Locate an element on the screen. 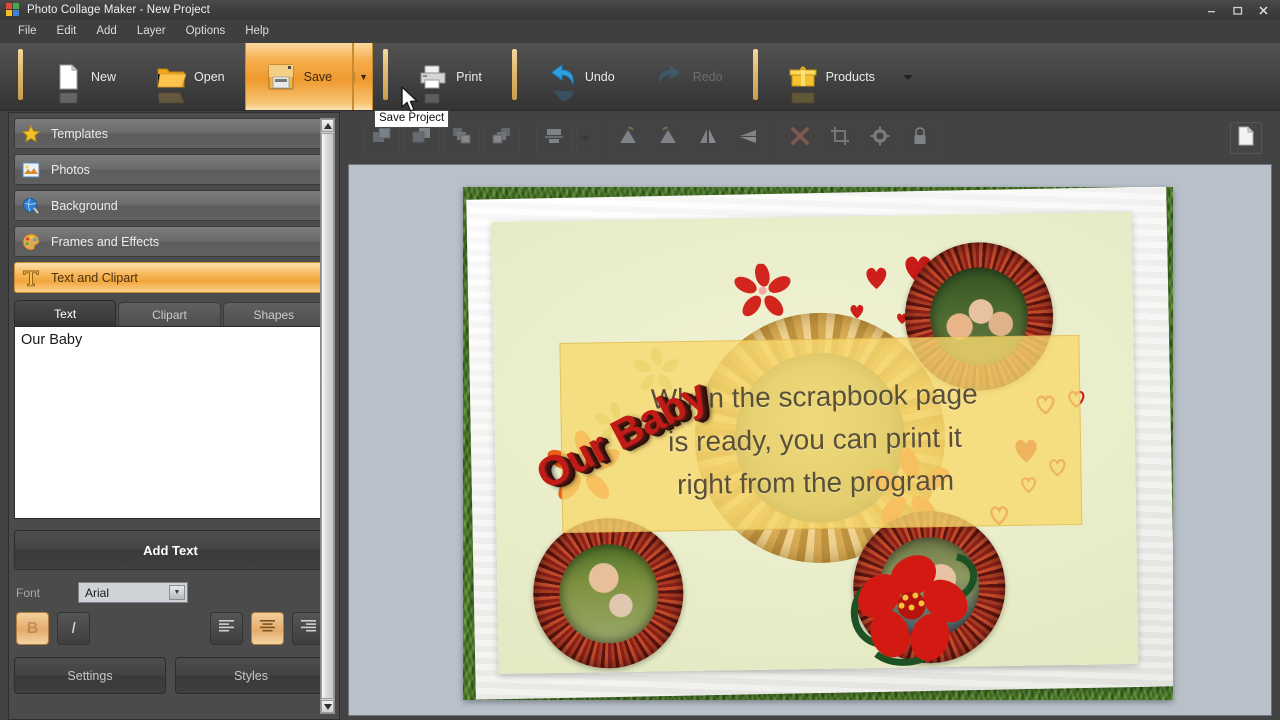 The height and width of the screenshot is (720, 1280). settings-gear-icon is located at coordinates (880, 138).